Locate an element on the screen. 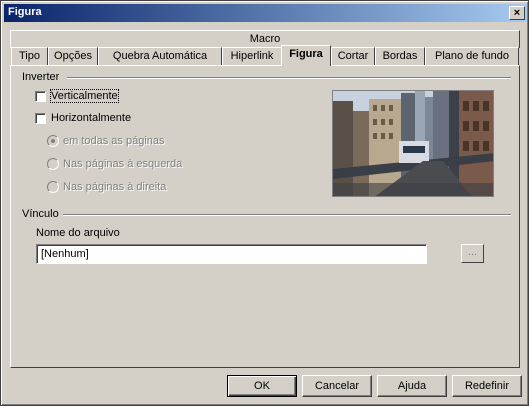  tab-label: Plano de fundo is located at coordinates (471, 56).